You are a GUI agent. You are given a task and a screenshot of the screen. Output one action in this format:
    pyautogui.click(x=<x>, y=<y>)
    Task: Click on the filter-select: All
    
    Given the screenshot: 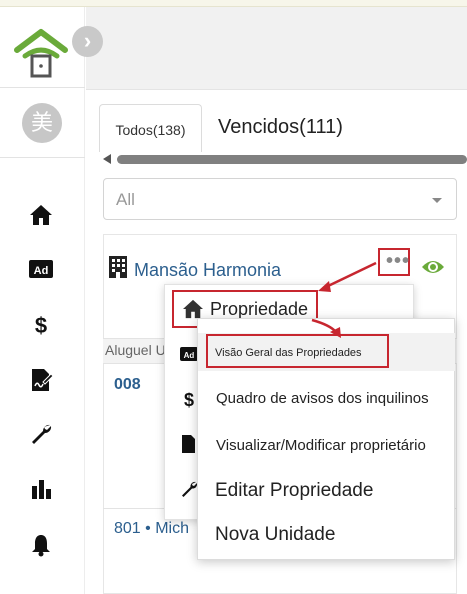 What is the action you would take?
    pyautogui.click(x=280, y=199)
    